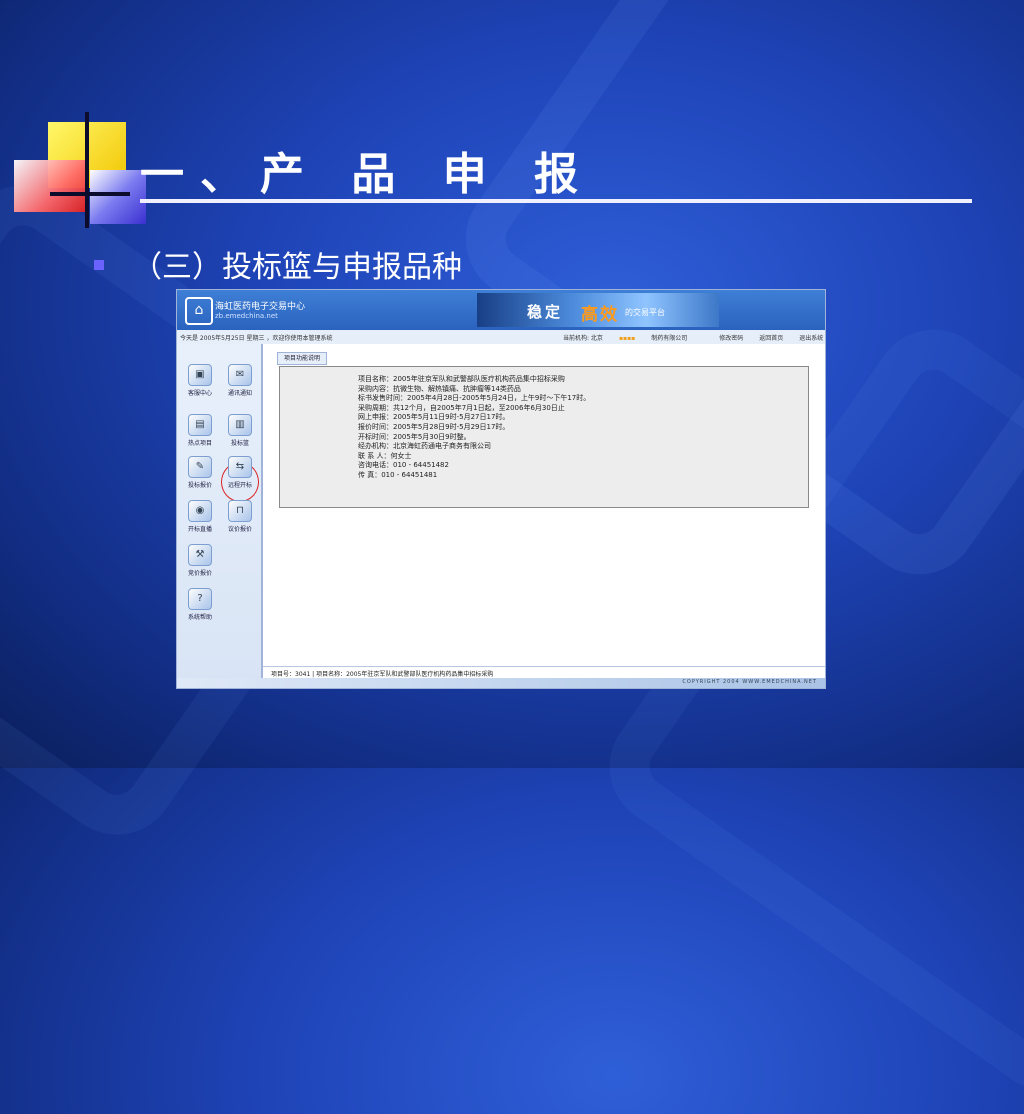 This screenshot has height=1114, width=1024. I want to click on info-line: 网上申报：2005年5月11日9时-5月27日17时。, so click(434, 417).